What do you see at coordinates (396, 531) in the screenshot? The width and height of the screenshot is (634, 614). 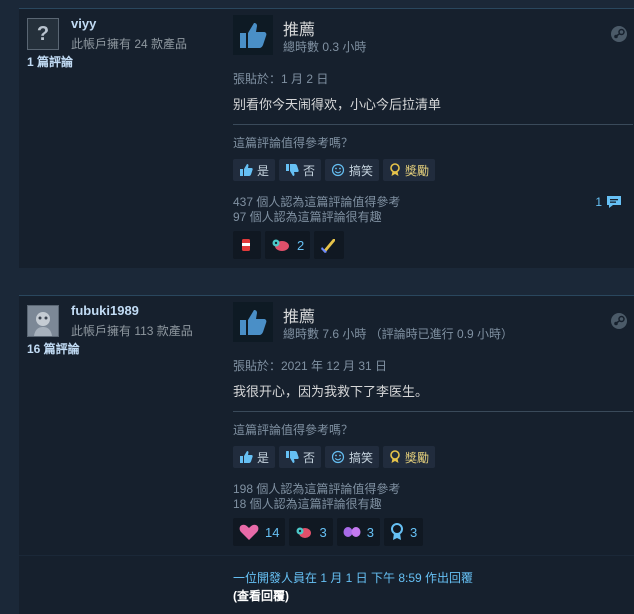 I see `medal-icon` at bounding box center [396, 531].